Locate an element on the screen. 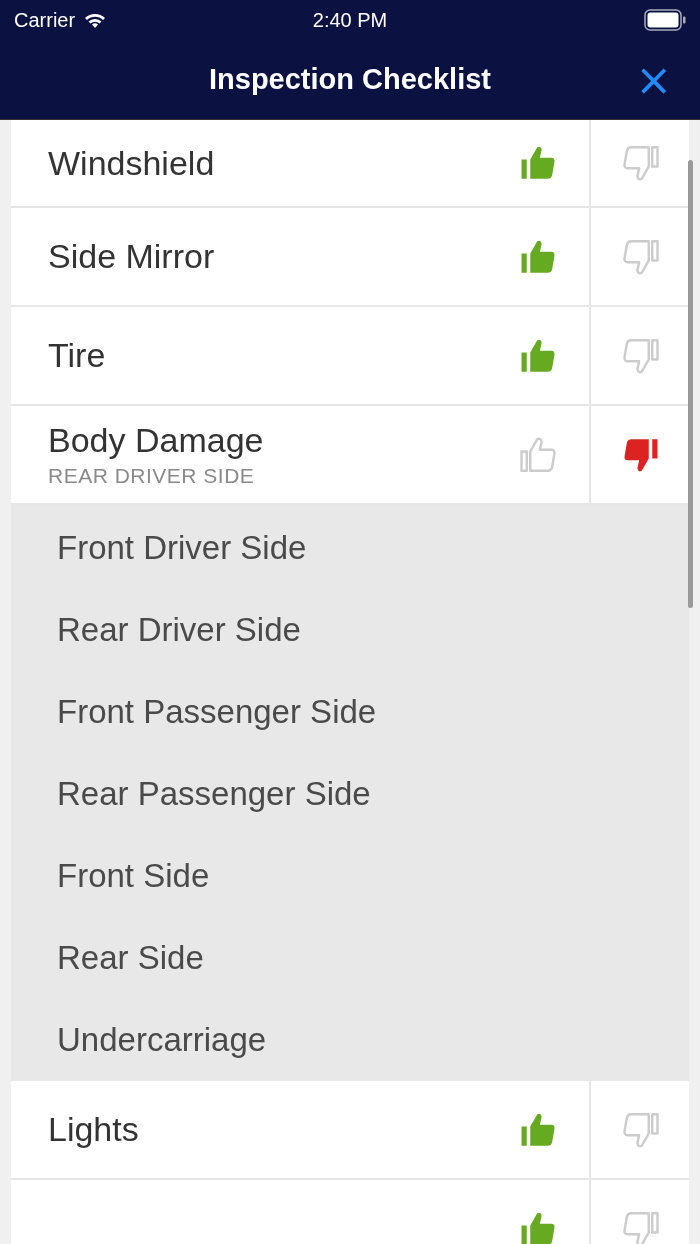 Image resolution: width=700 pixels, height=1244 pixels. dropdown-option: Front Driver Side is located at coordinates (350, 548).